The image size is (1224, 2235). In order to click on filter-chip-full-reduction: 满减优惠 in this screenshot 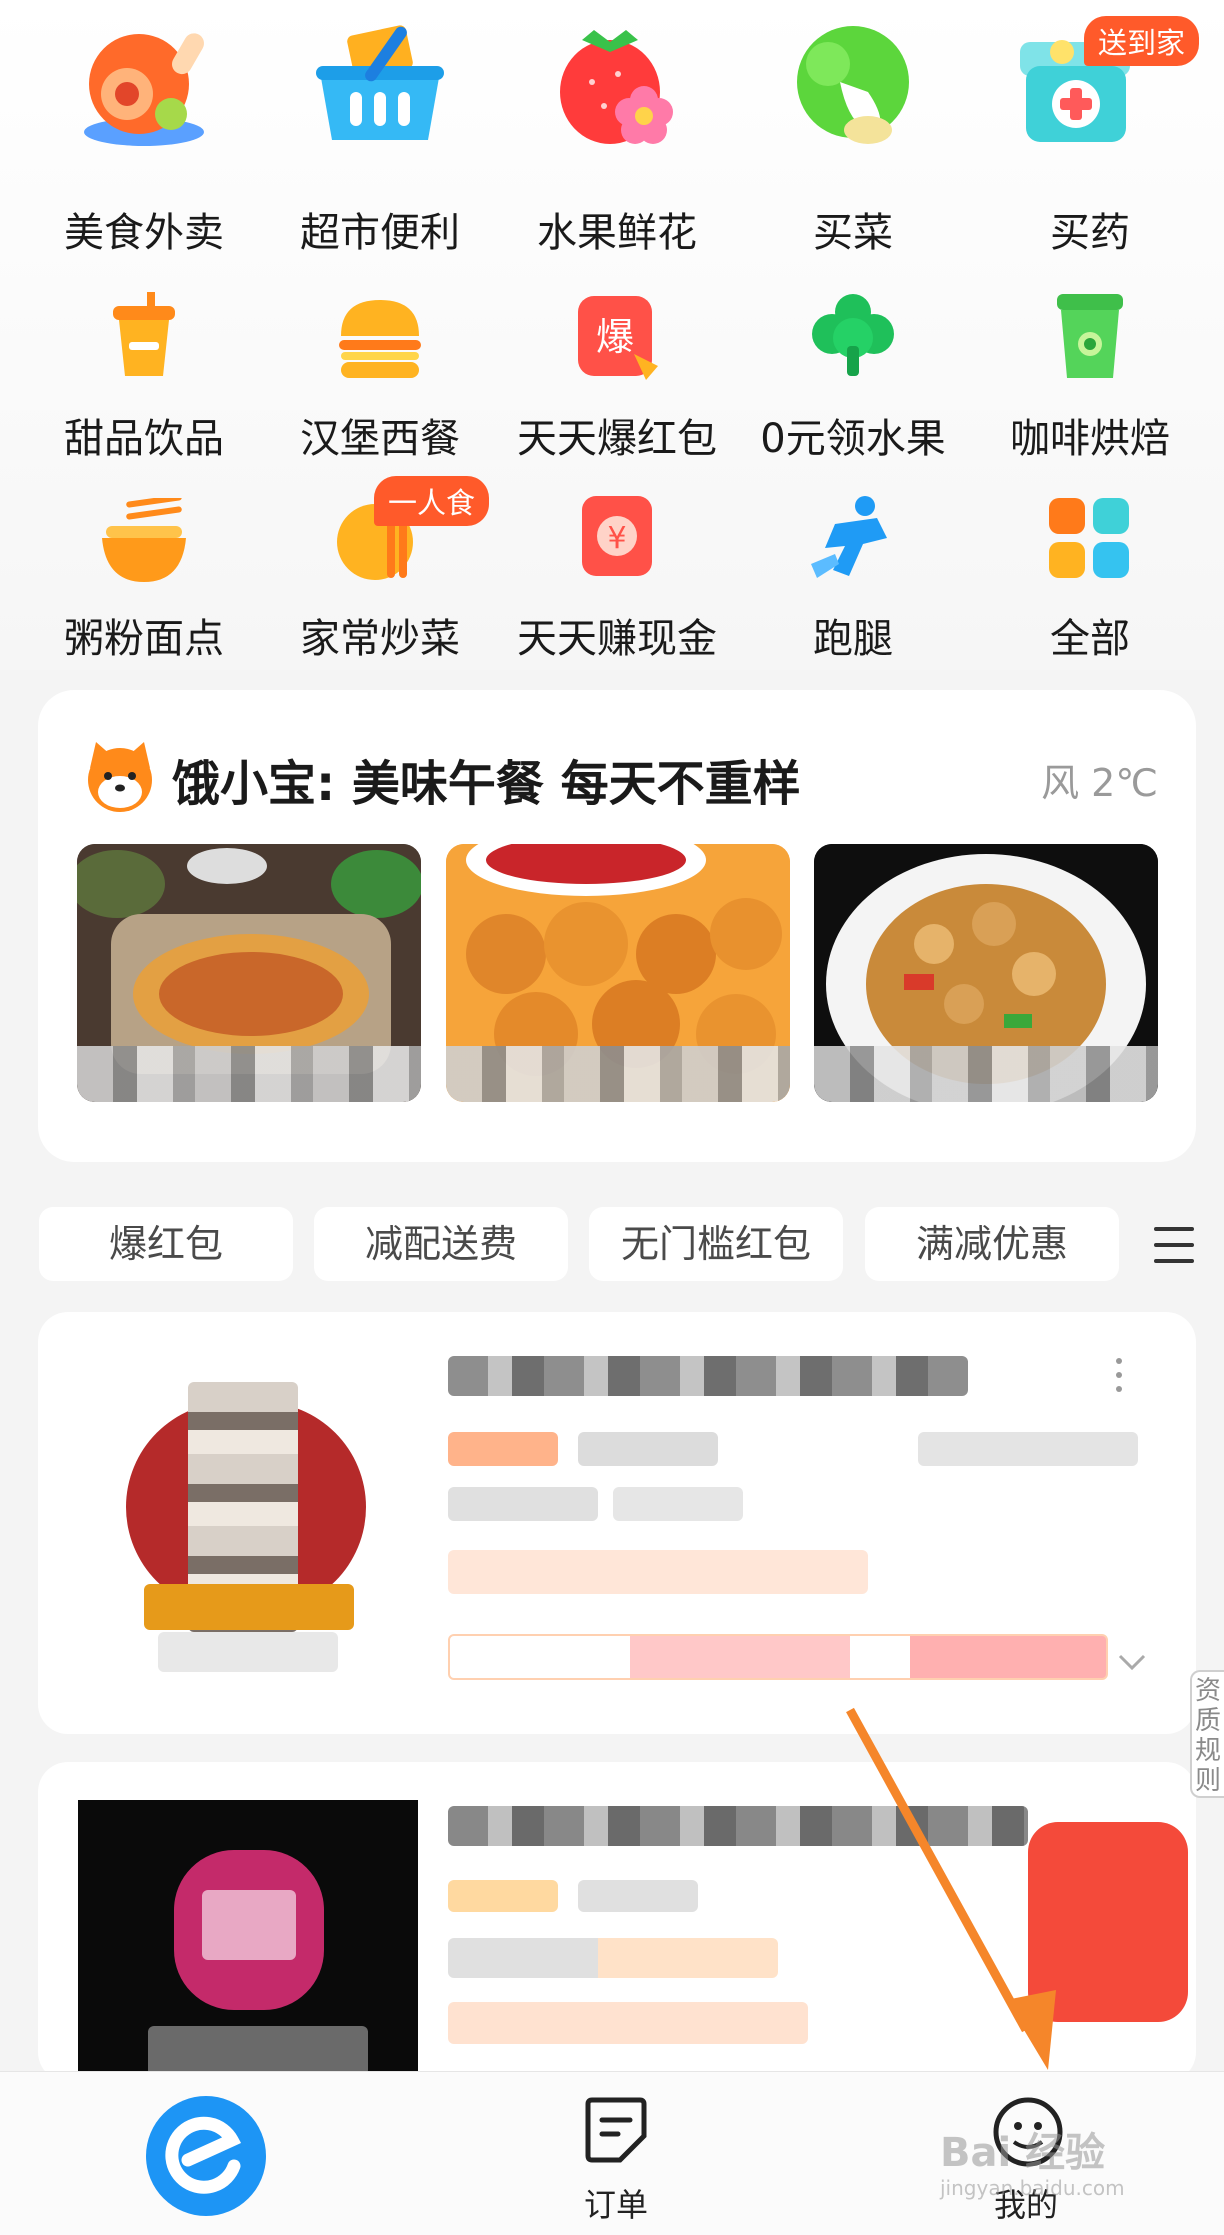, I will do `click(992, 1244)`.